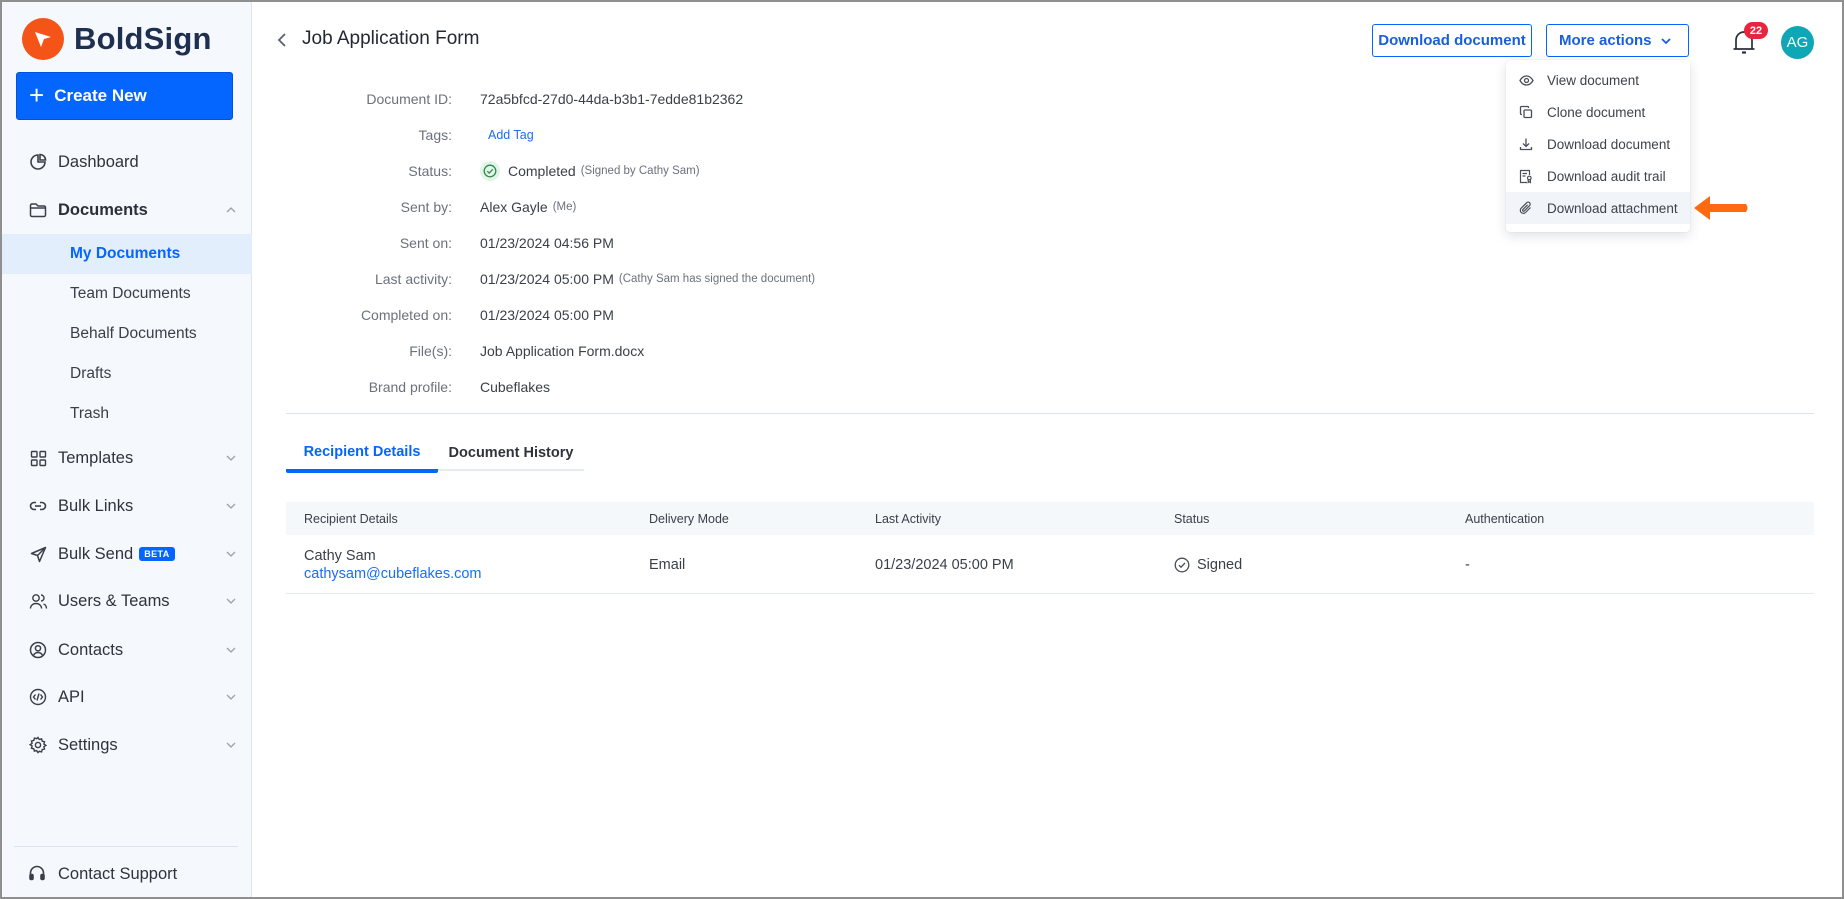 Image resolution: width=1844 pixels, height=899 pixels. Describe the element at coordinates (71, 696) in the screenshot. I see `sidebar-item-label: API` at that location.